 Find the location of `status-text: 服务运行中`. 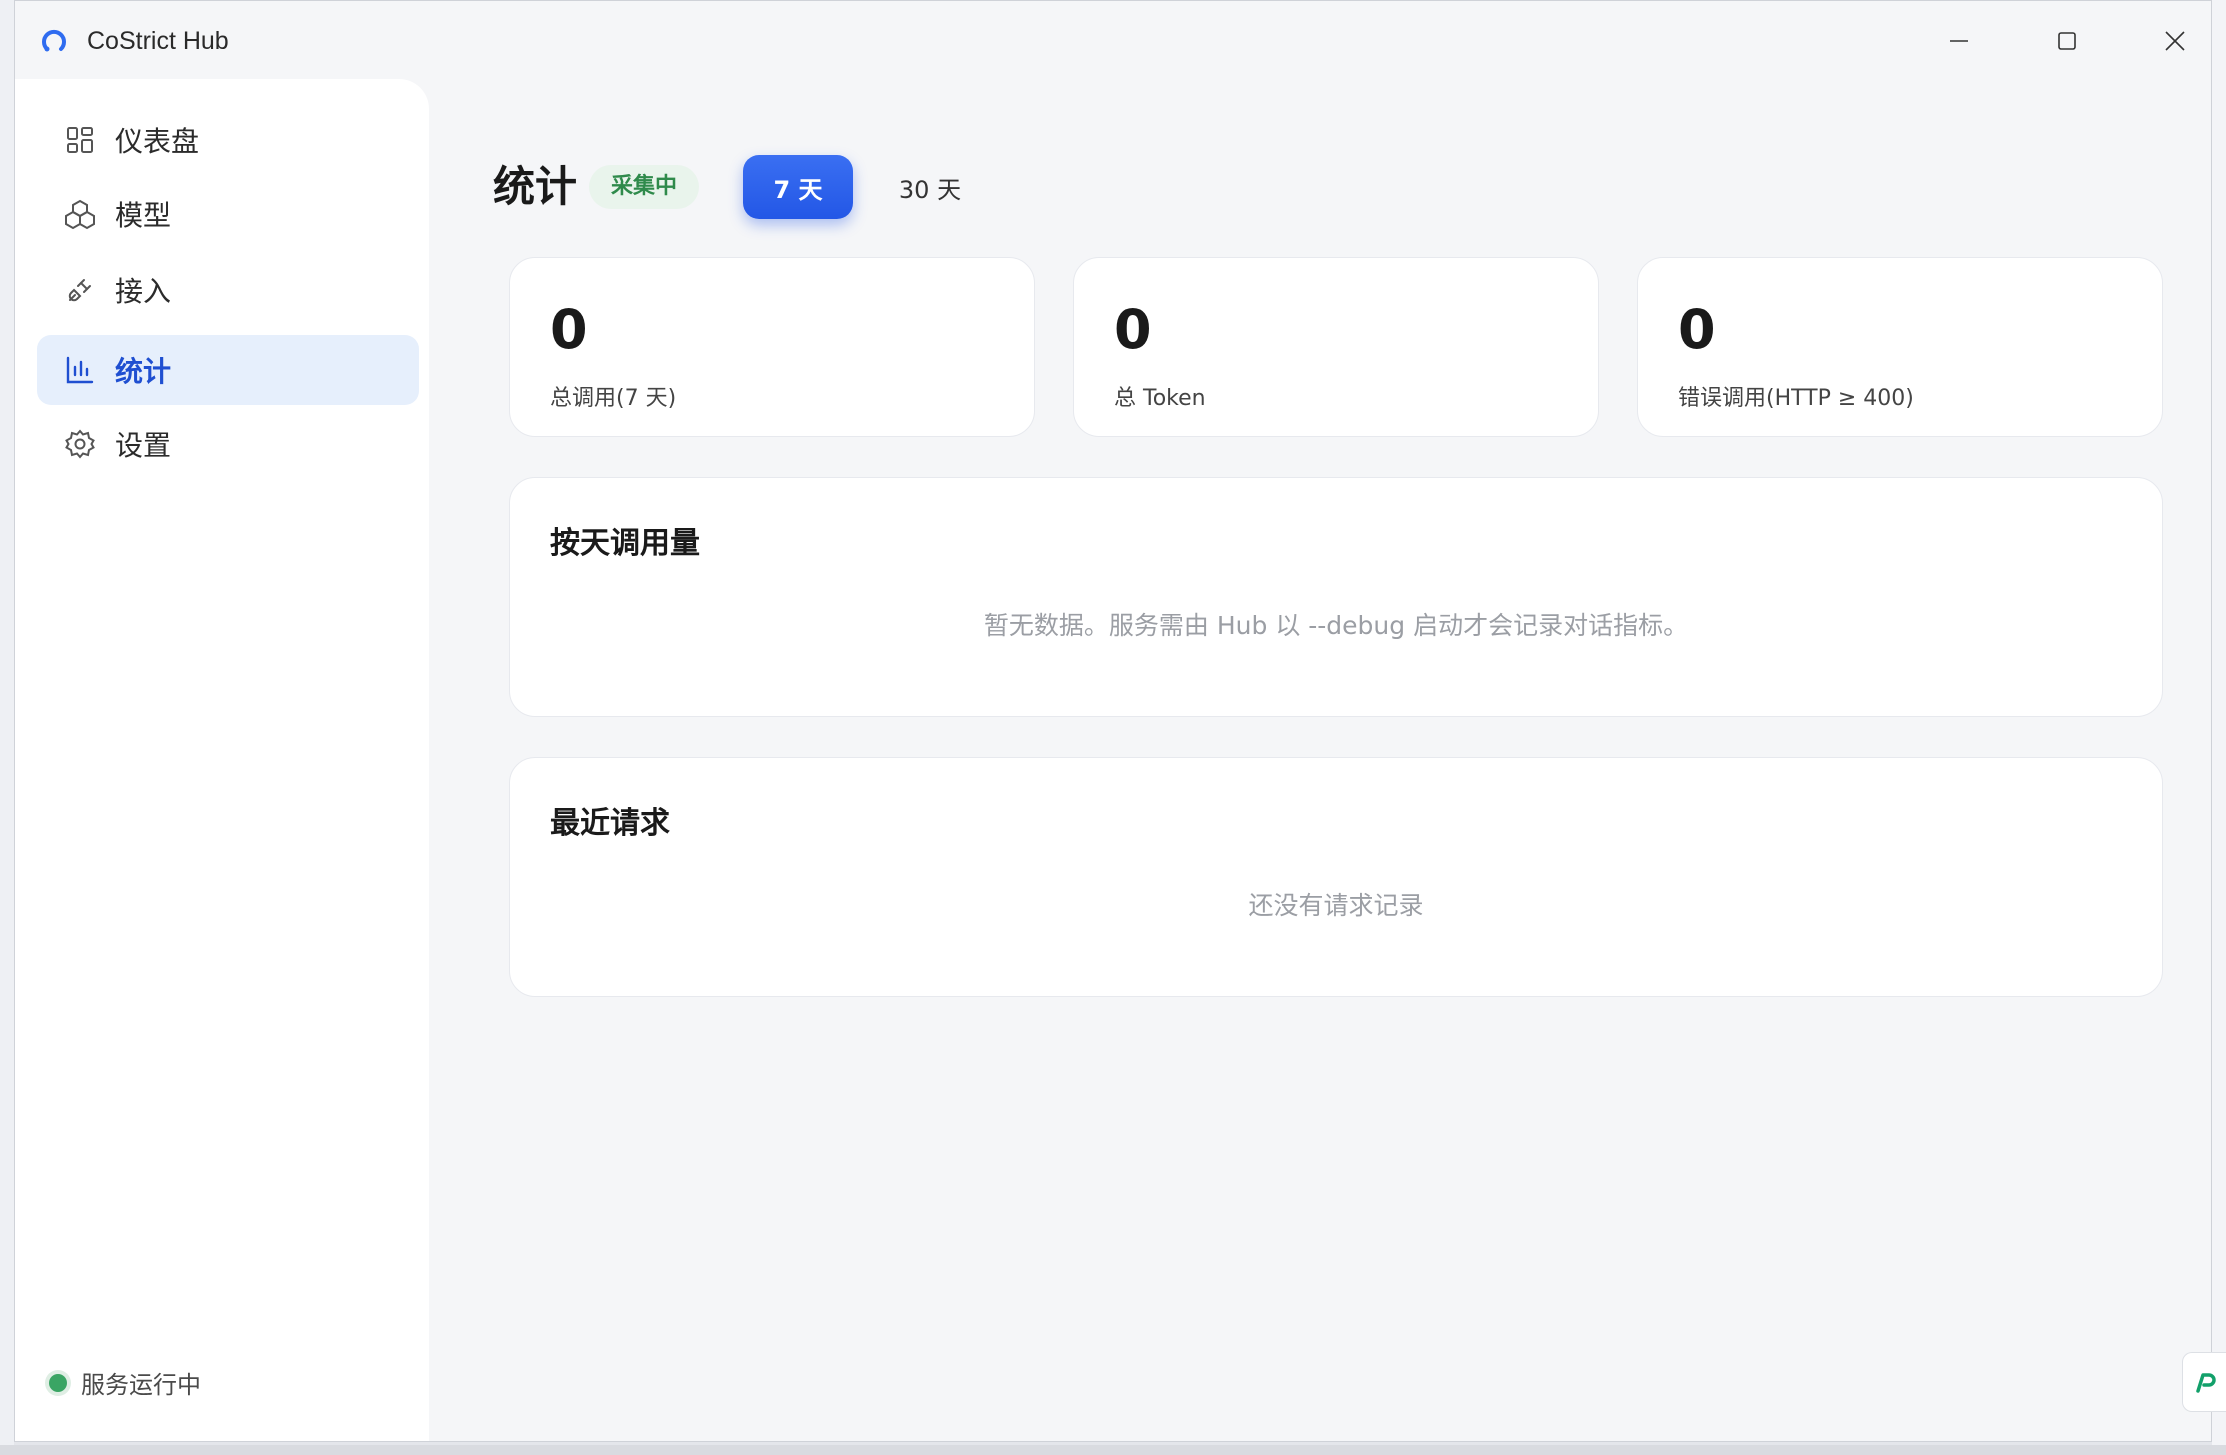

status-text: 服务运行中 is located at coordinates (141, 1385).